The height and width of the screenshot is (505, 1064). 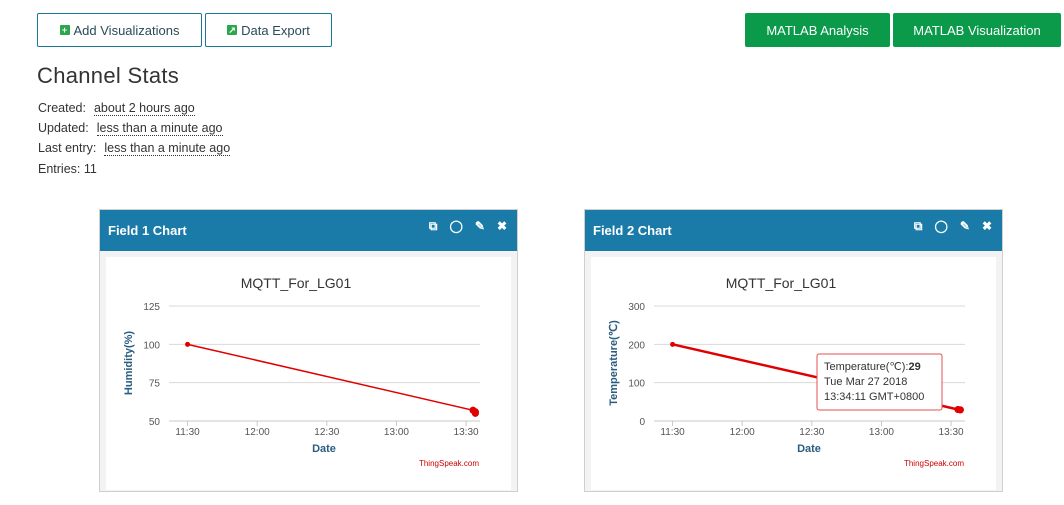 I want to click on y-axis-label: Humidity(%), so click(x=129, y=363).